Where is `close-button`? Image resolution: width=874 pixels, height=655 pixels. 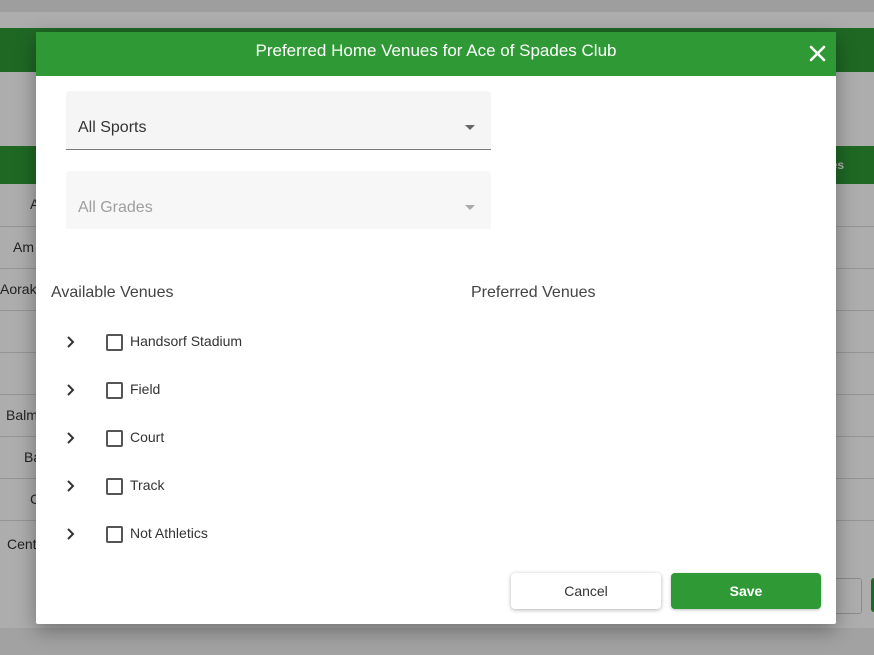 close-button is located at coordinates (818, 53).